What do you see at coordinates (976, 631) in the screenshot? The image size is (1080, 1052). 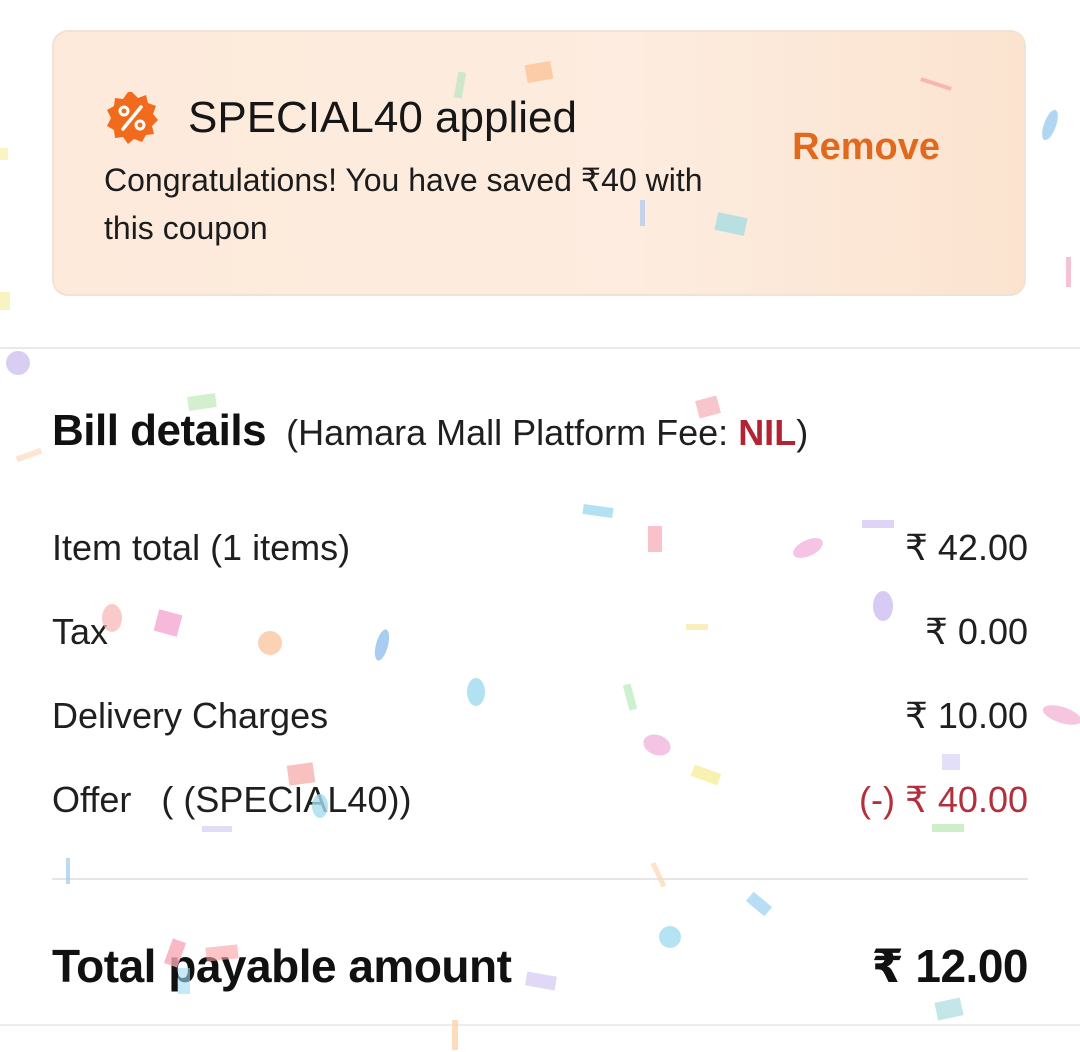 I see `bill-row-value: ₹ 0.00` at bounding box center [976, 631].